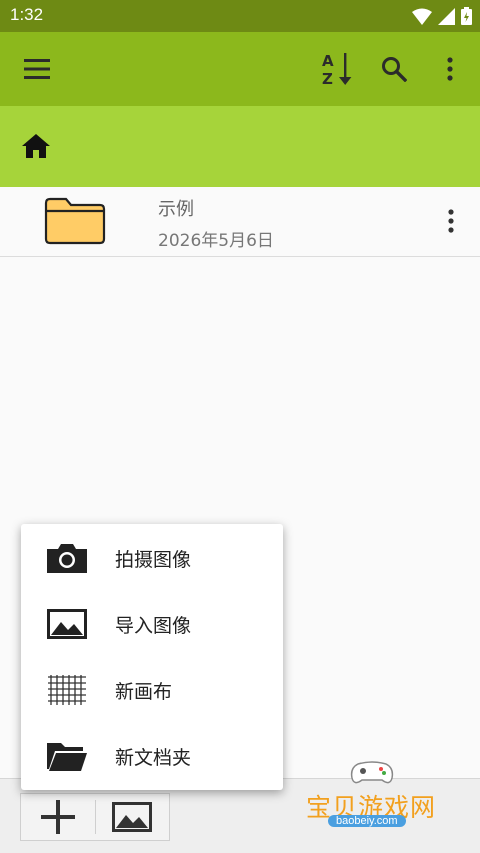 This screenshot has height=853, width=480. What do you see at coordinates (75, 221) in the screenshot?
I see `folder-icon` at bounding box center [75, 221].